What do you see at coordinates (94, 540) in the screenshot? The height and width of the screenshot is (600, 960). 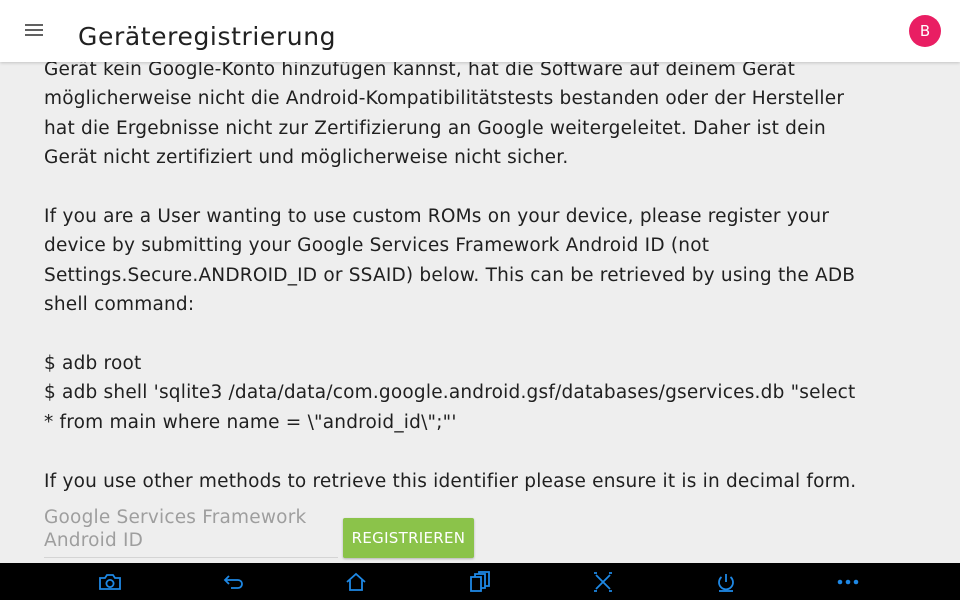 I see `input-placeholder: Android ID` at bounding box center [94, 540].